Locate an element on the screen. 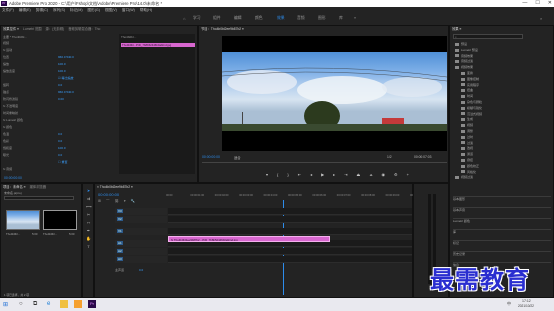  effect-control-row: 饱和度 100.0 is located at coordinates (34, 148).